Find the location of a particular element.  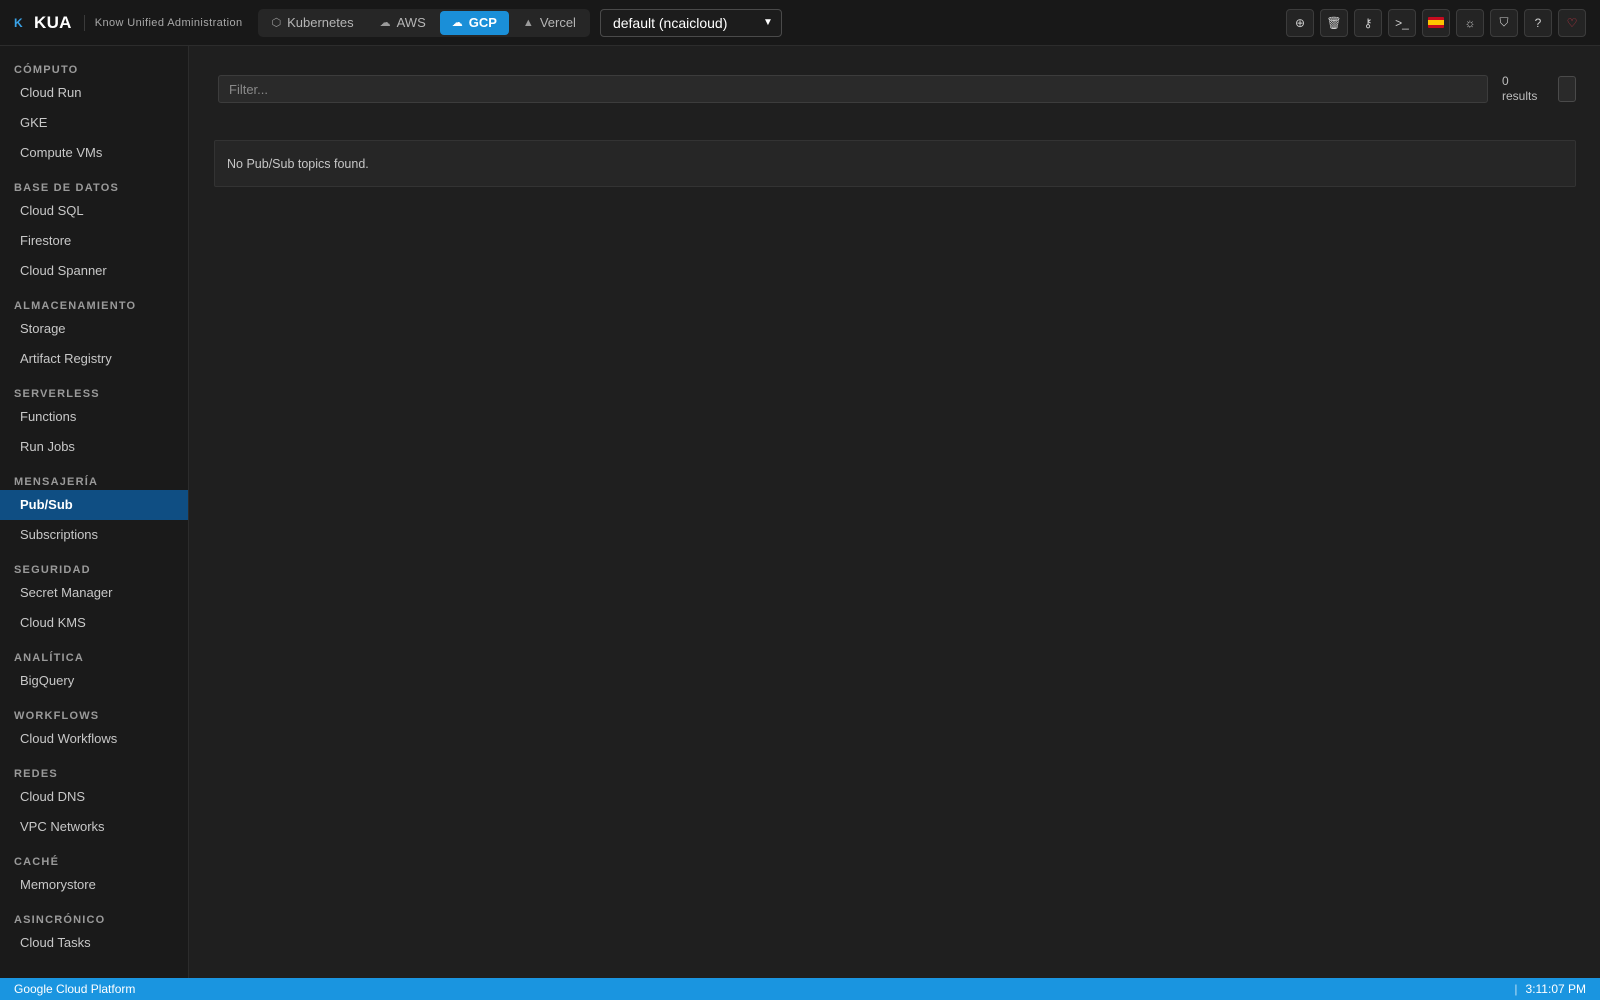

cube-icon: ⬡ is located at coordinates (276, 23).